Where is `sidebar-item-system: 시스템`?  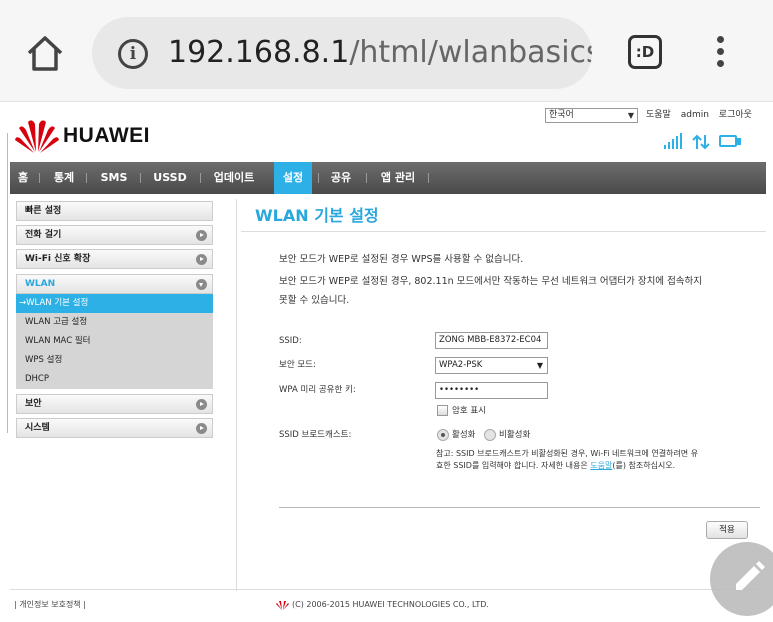
sidebar-item-system: 시스템 is located at coordinates (114, 428).